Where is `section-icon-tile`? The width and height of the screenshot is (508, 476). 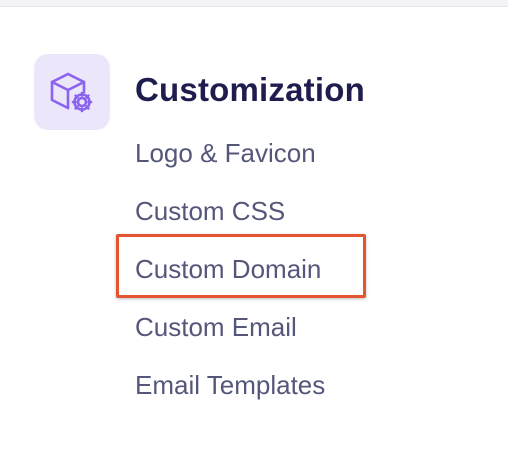
section-icon-tile is located at coordinates (72, 92).